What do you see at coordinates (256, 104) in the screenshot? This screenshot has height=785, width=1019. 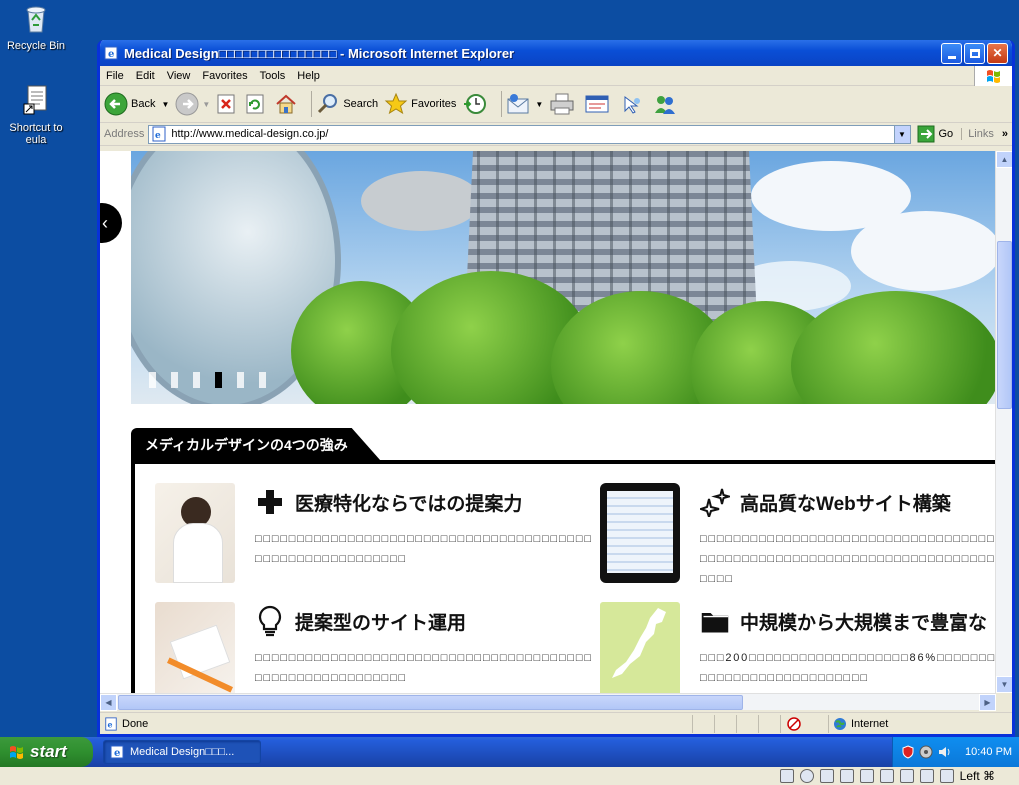 I see `refresh-button` at bounding box center [256, 104].